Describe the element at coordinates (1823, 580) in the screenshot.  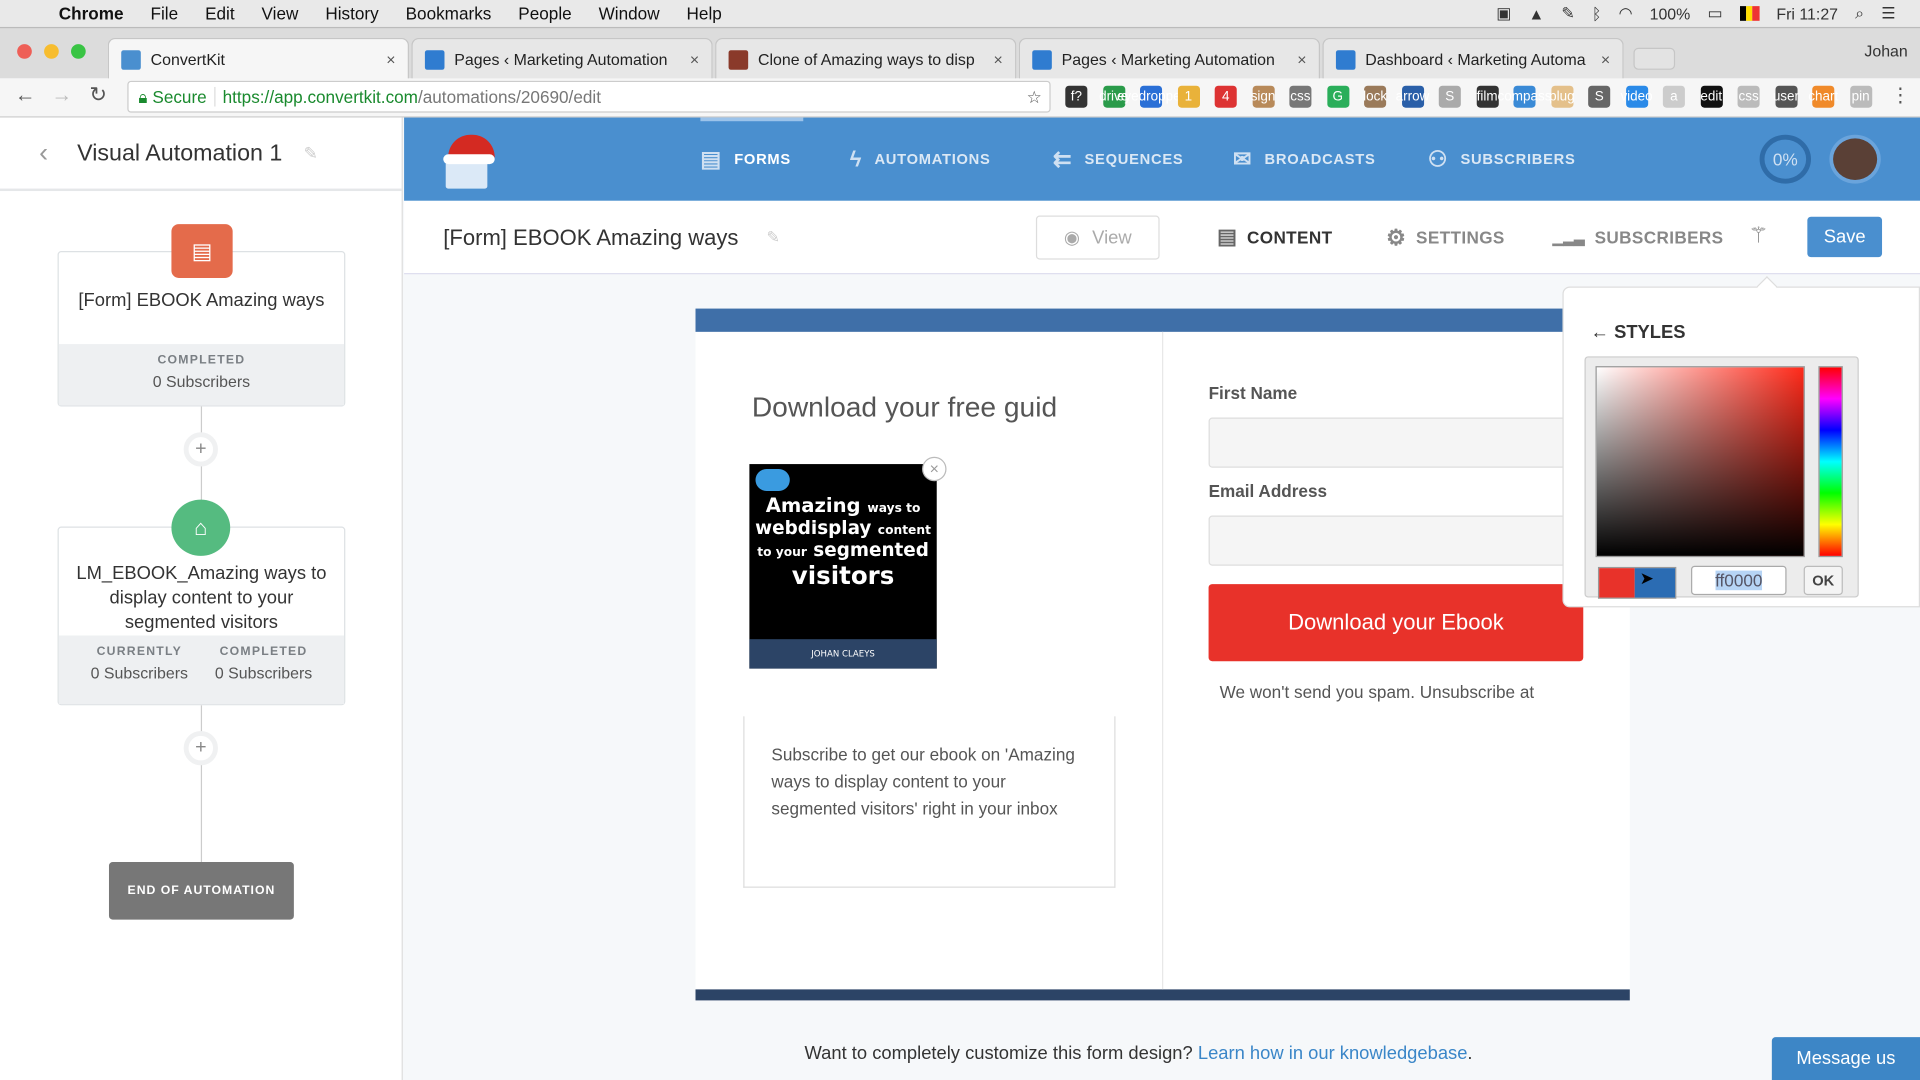
I see `ok-button: OK` at that location.